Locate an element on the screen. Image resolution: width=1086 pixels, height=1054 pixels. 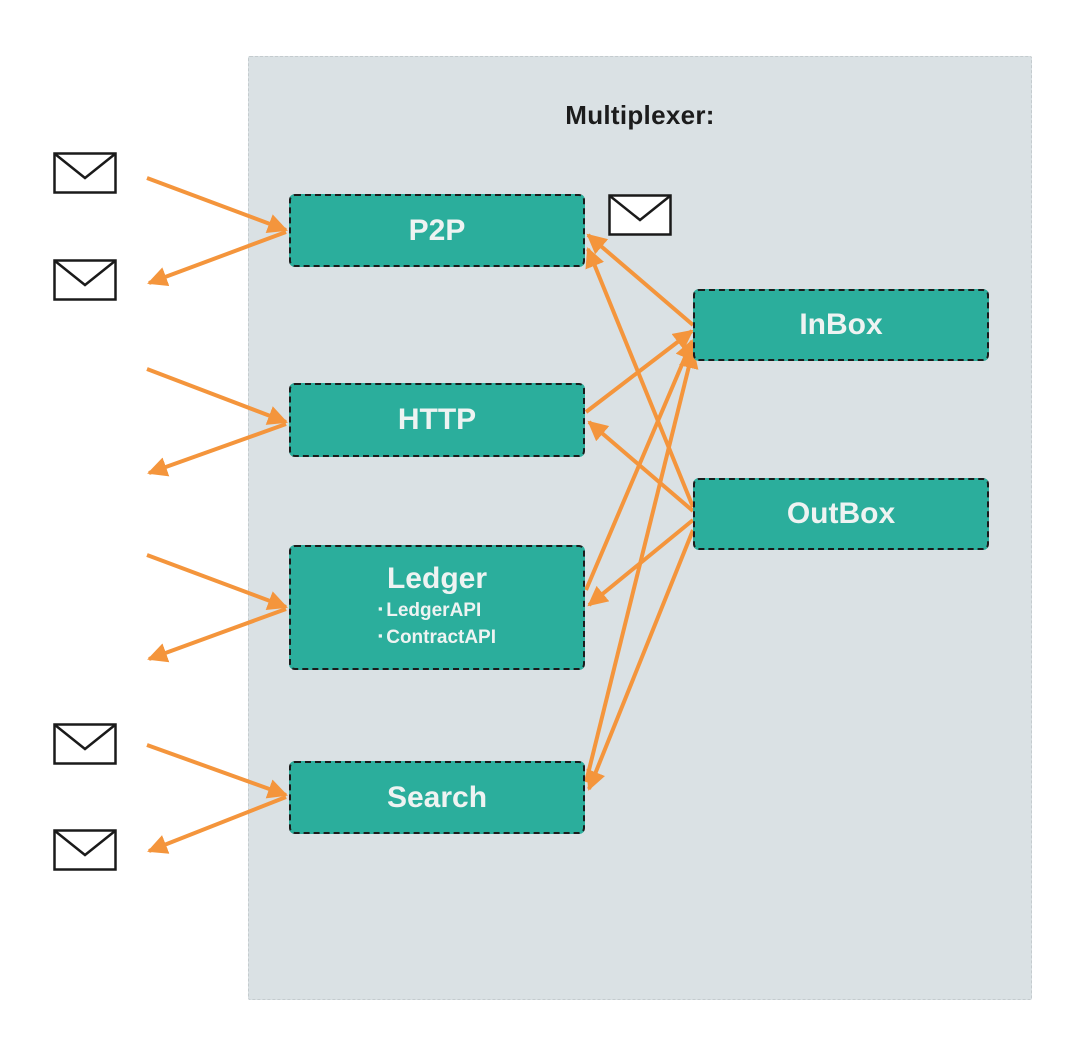
http-label: HTTP is located at coordinates (437, 419).